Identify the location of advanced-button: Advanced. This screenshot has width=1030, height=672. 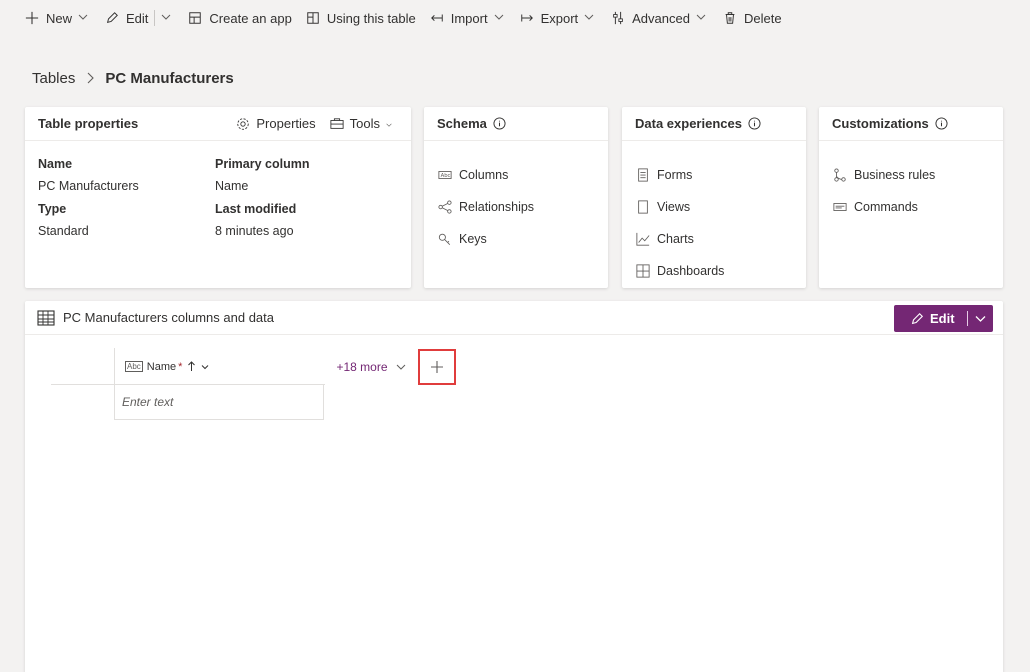
(659, 18).